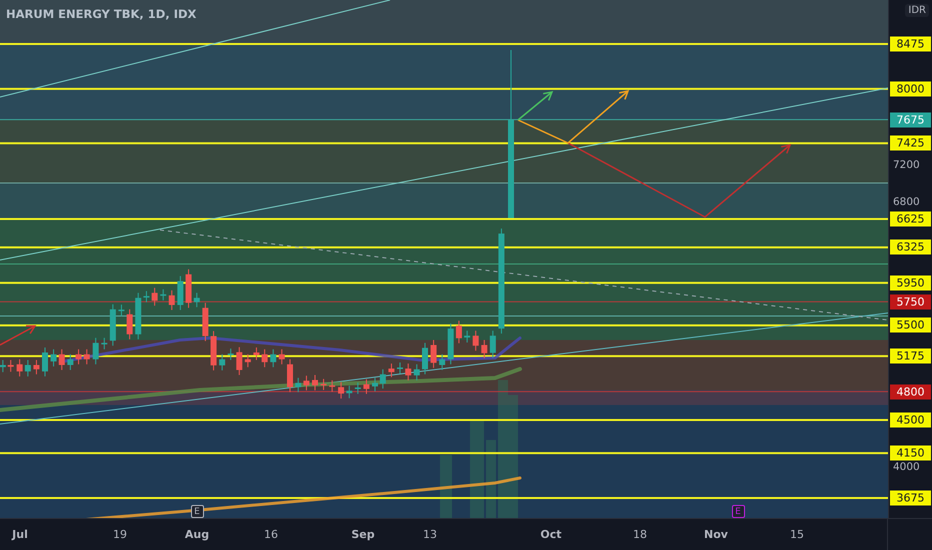  What do you see at coordinates (18, 335) in the screenshot?
I see `projection-arrow` at bounding box center [18, 335].